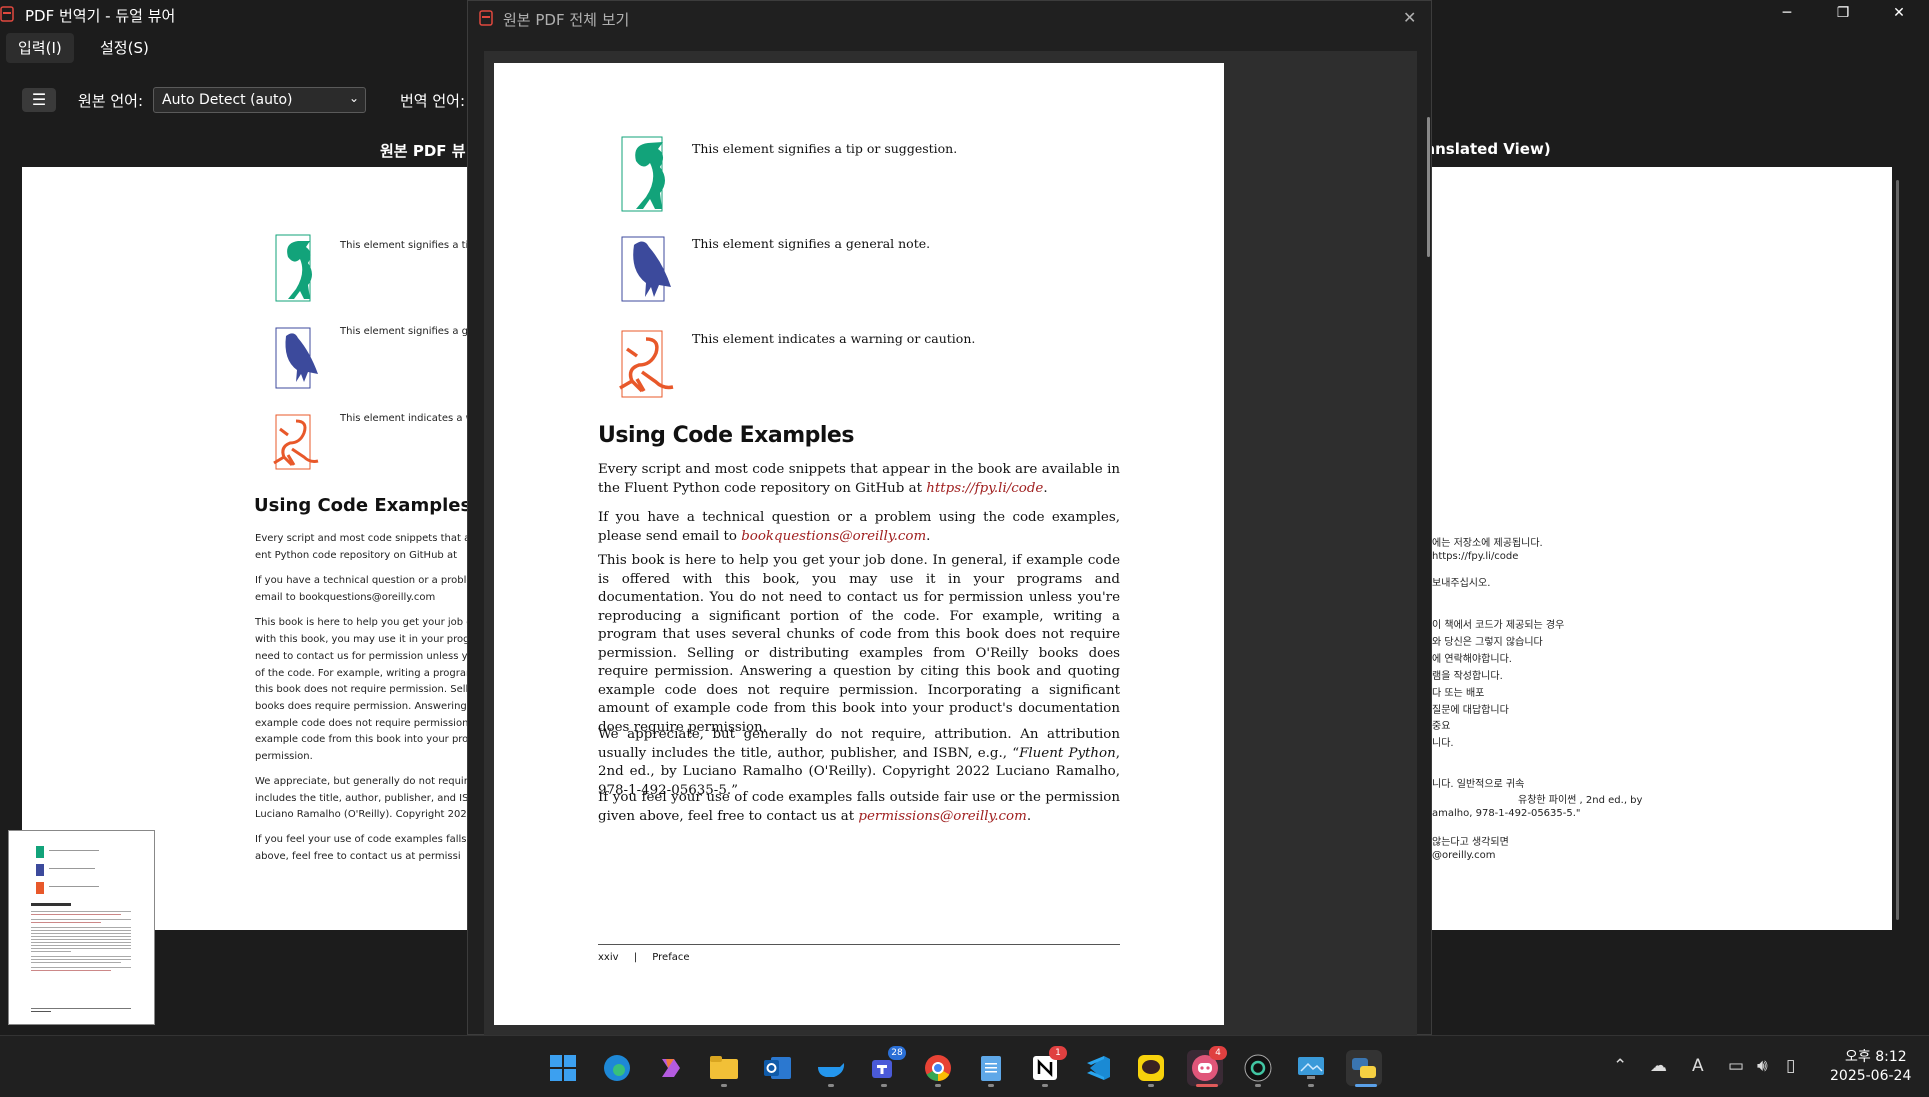 The width and height of the screenshot is (1929, 1097). What do you see at coordinates (563, 1068) in the screenshot?
I see `windows-start-icon` at bounding box center [563, 1068].